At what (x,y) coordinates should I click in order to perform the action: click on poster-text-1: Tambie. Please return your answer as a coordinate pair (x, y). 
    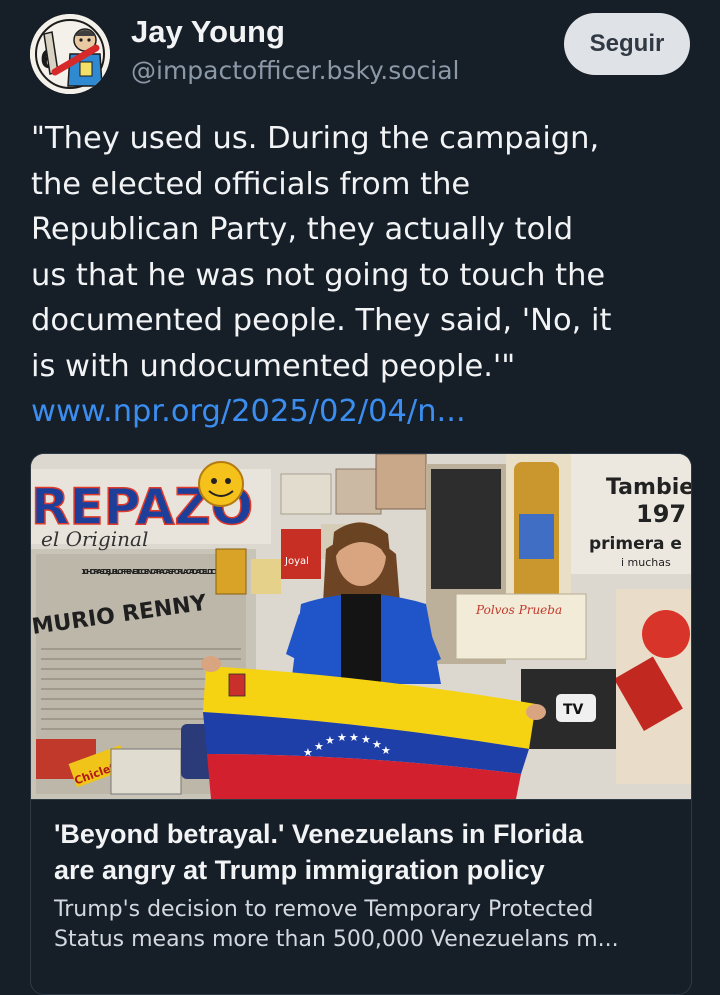
    Looking at the image, I should click on (648, 487).